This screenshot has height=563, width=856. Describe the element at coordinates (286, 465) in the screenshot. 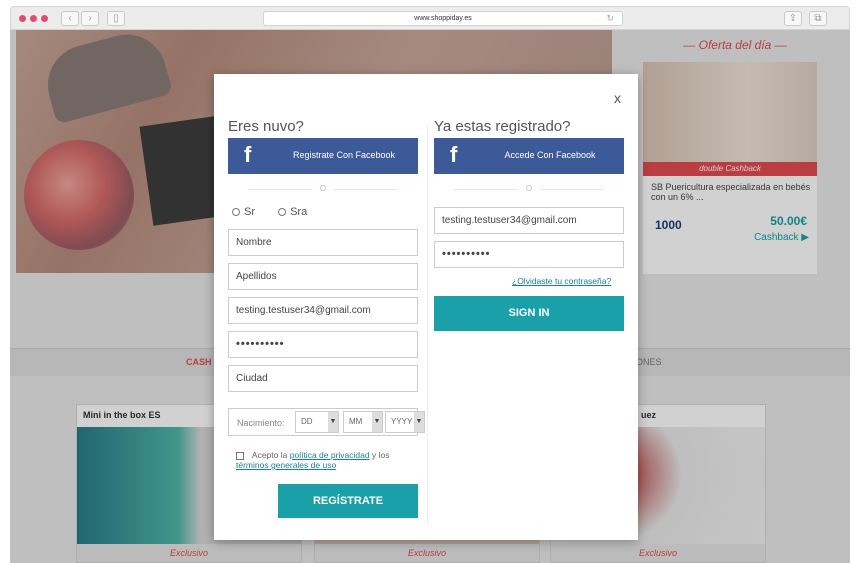

I see `general-terms-link: términos generales de uso` at that location.